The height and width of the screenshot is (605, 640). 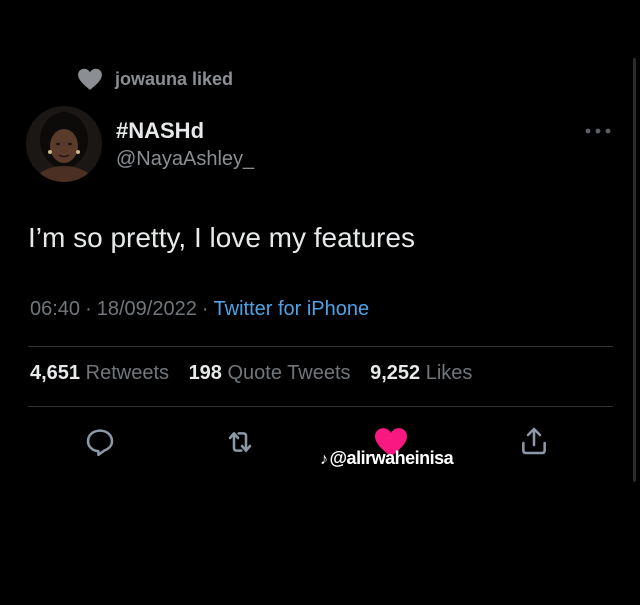 I want to click on author-info: #NASHd @NayaAshley_, so click(x=185, y=145).